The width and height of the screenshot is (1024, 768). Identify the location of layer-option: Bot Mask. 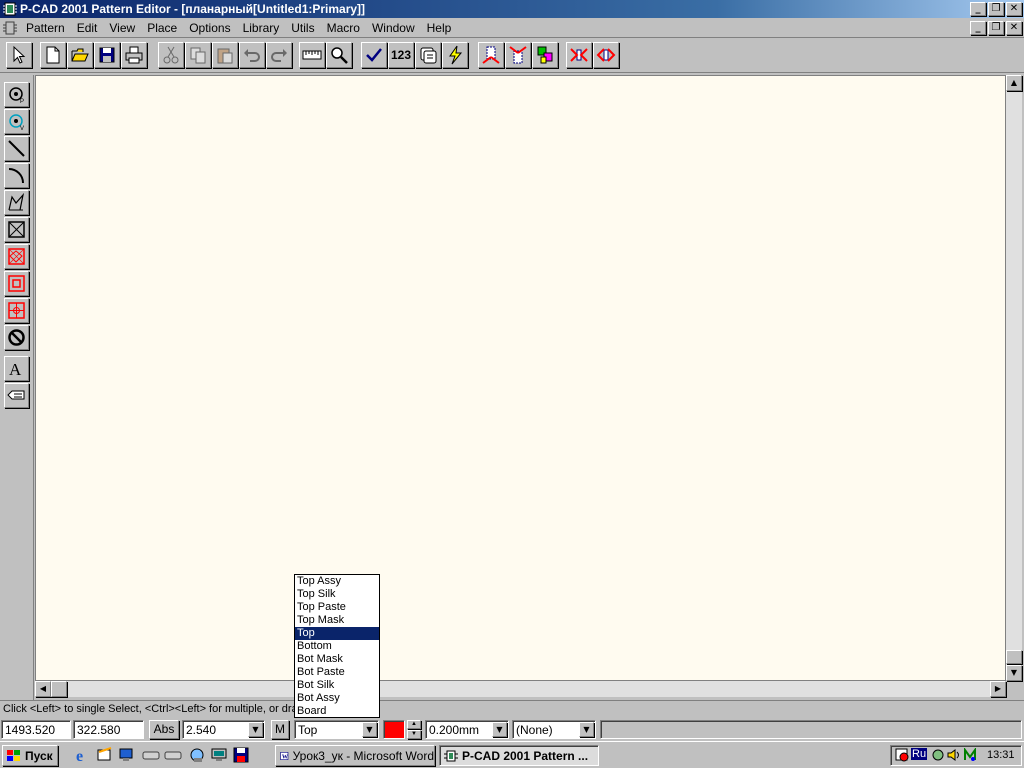
(337, 659).